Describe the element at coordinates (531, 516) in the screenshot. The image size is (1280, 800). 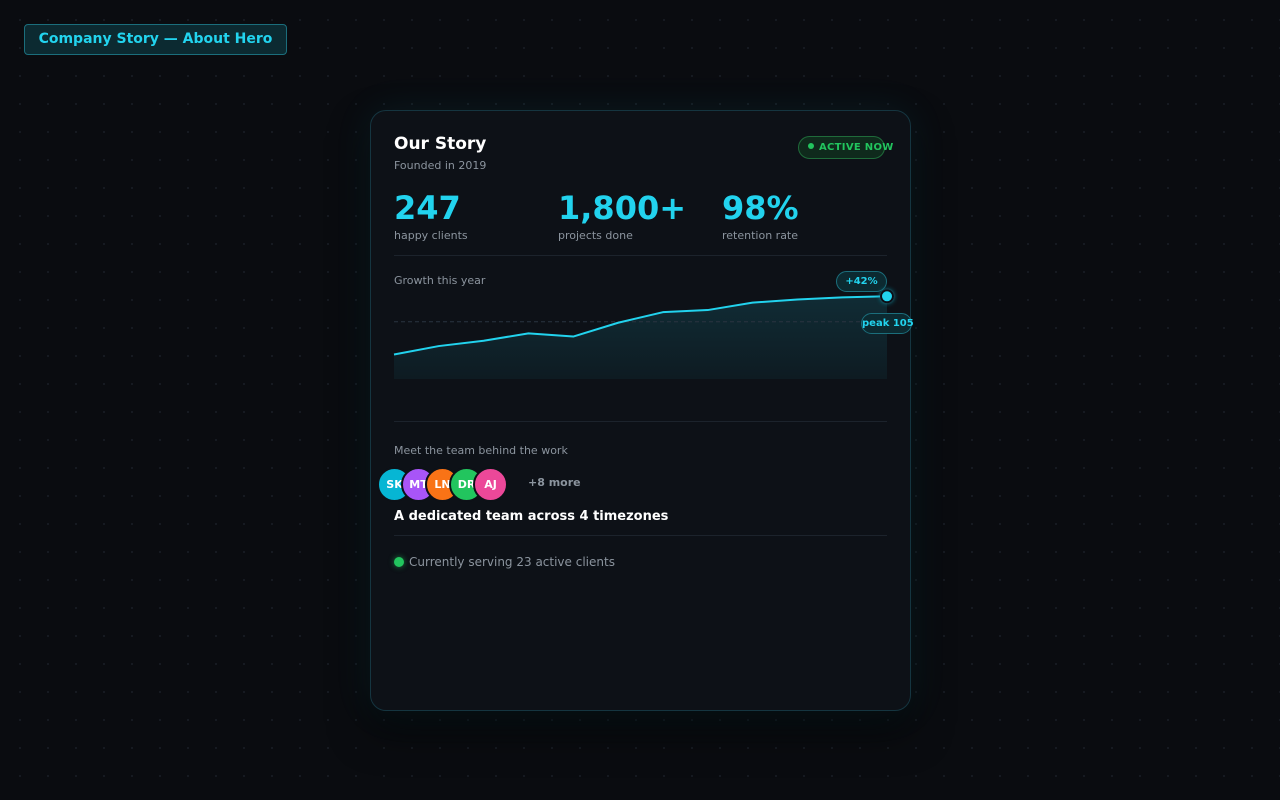
I see `team-tagline: A dedicated team across 4 timezones` at that location.